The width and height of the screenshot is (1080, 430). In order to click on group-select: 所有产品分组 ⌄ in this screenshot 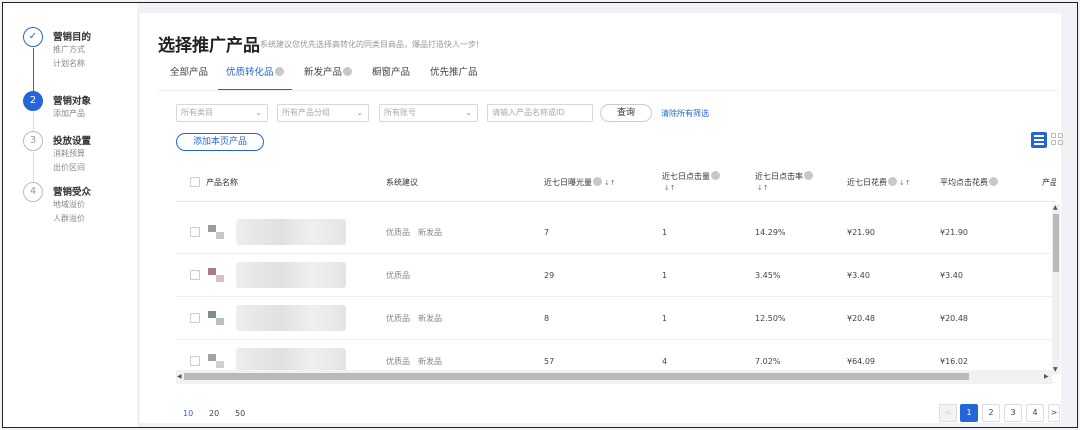, I will do `click(323, 113)`.